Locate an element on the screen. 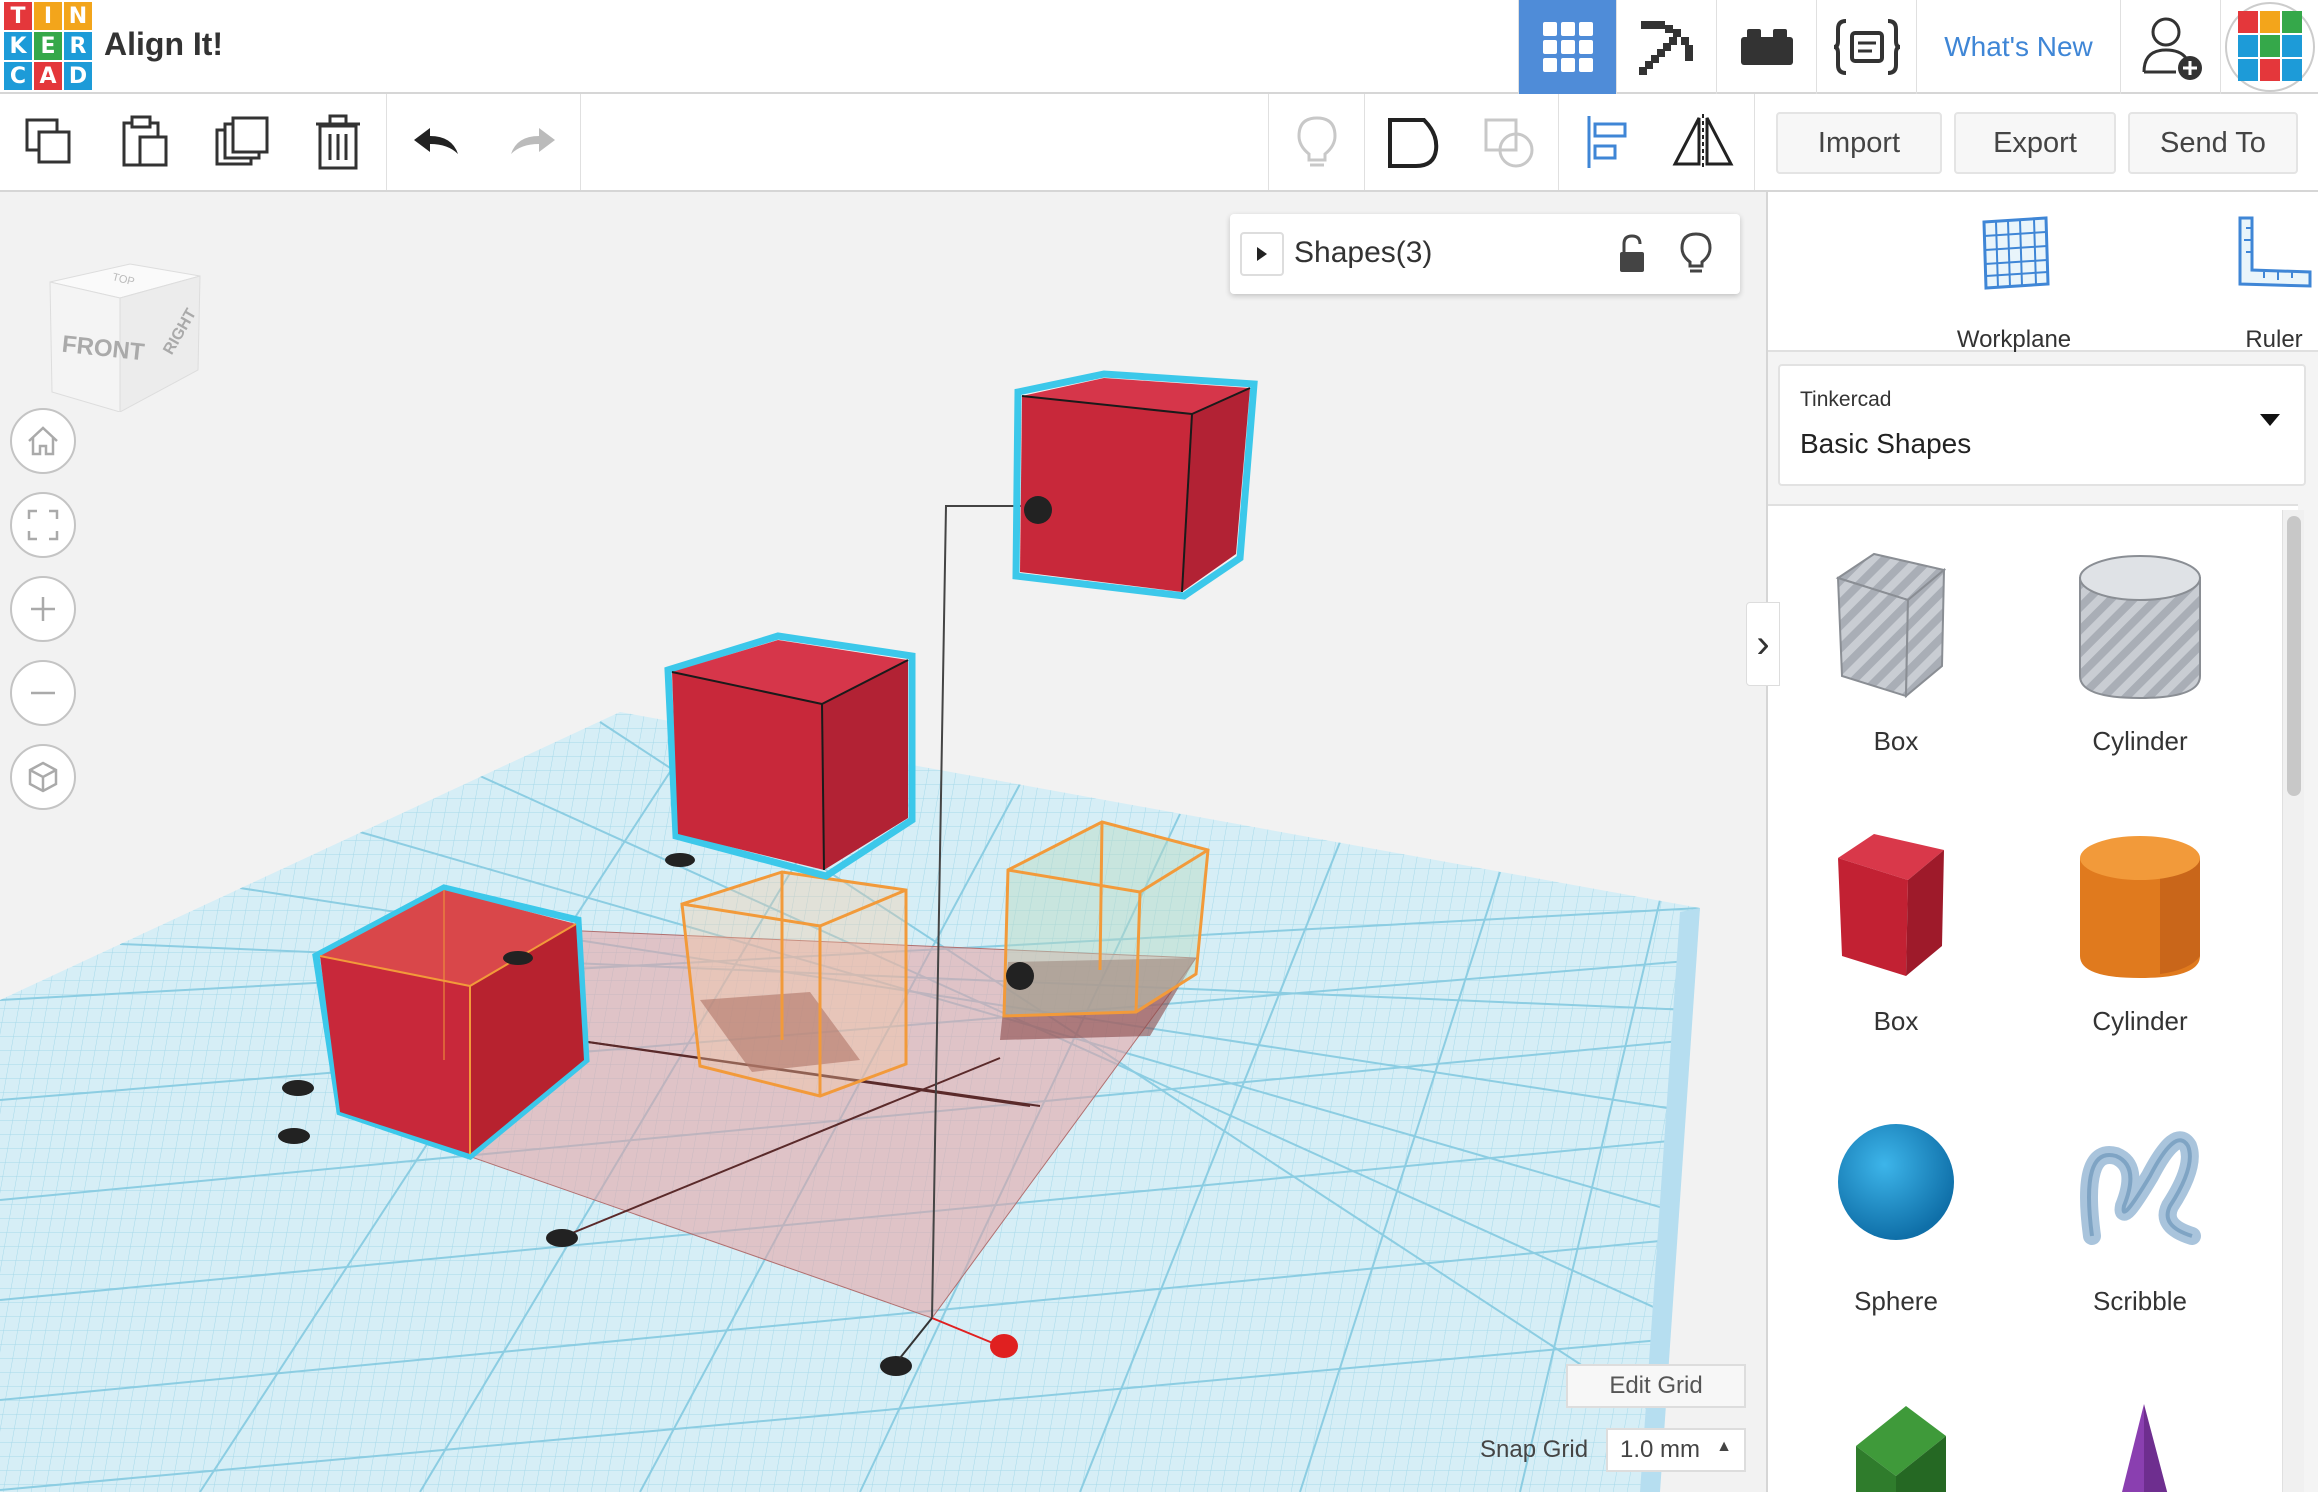  shape-tile-pyramid is located at coordinates (2140, 1429).